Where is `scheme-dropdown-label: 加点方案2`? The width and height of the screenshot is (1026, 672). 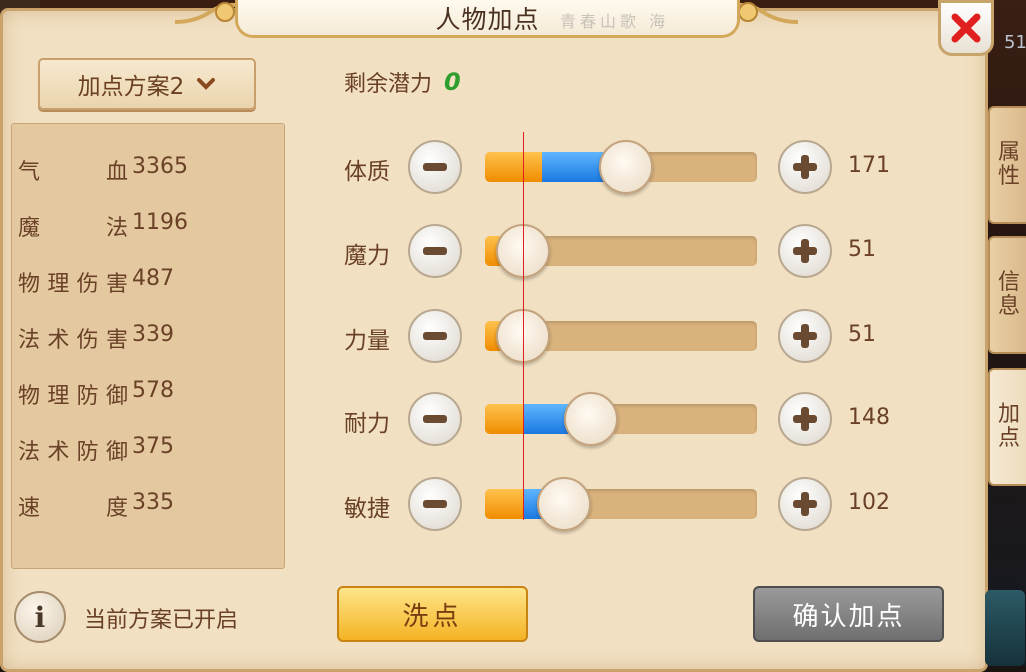
scheme-dropdown-label: 加点方案2 is located at coordinates (131, 87).